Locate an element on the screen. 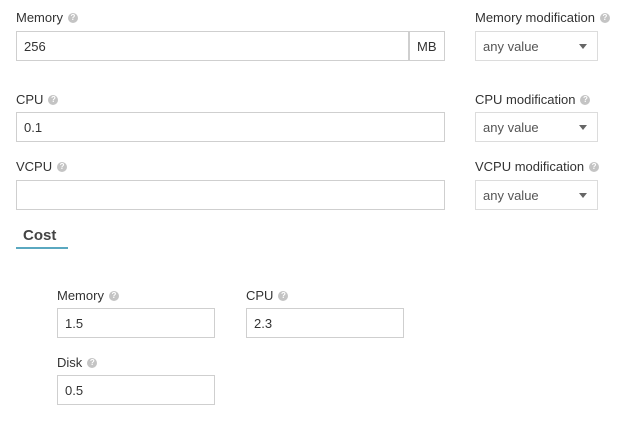 This screenshot has width=618, height=422. cost-disk-label-text: Disk is located at coordinates (70, 362).